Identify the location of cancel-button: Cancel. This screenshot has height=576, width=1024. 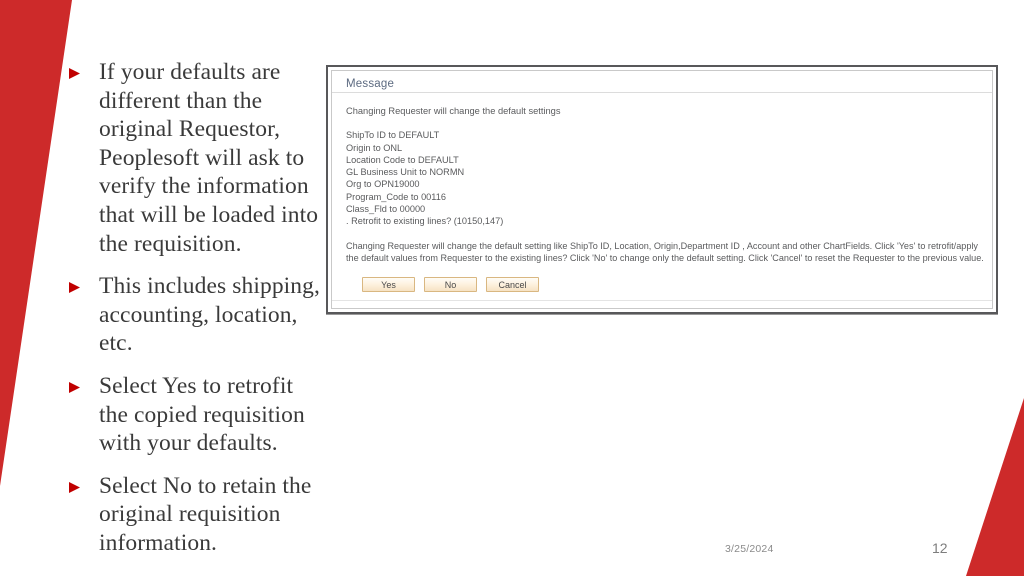
(512, 285).